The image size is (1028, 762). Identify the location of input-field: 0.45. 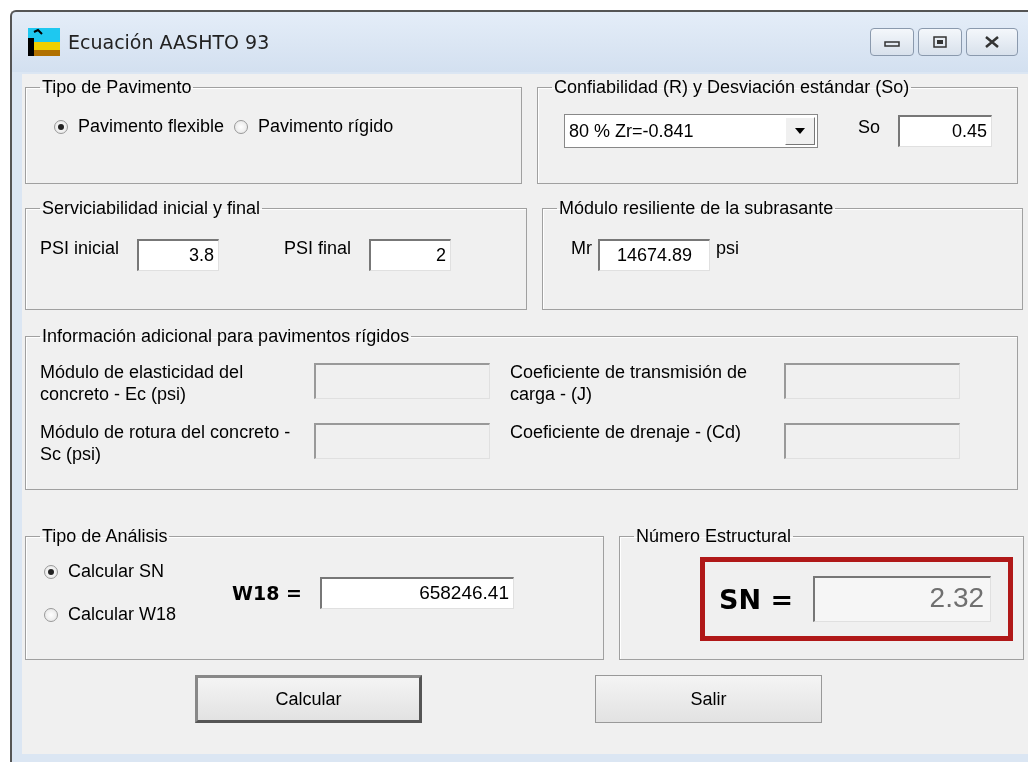
(945, 131).